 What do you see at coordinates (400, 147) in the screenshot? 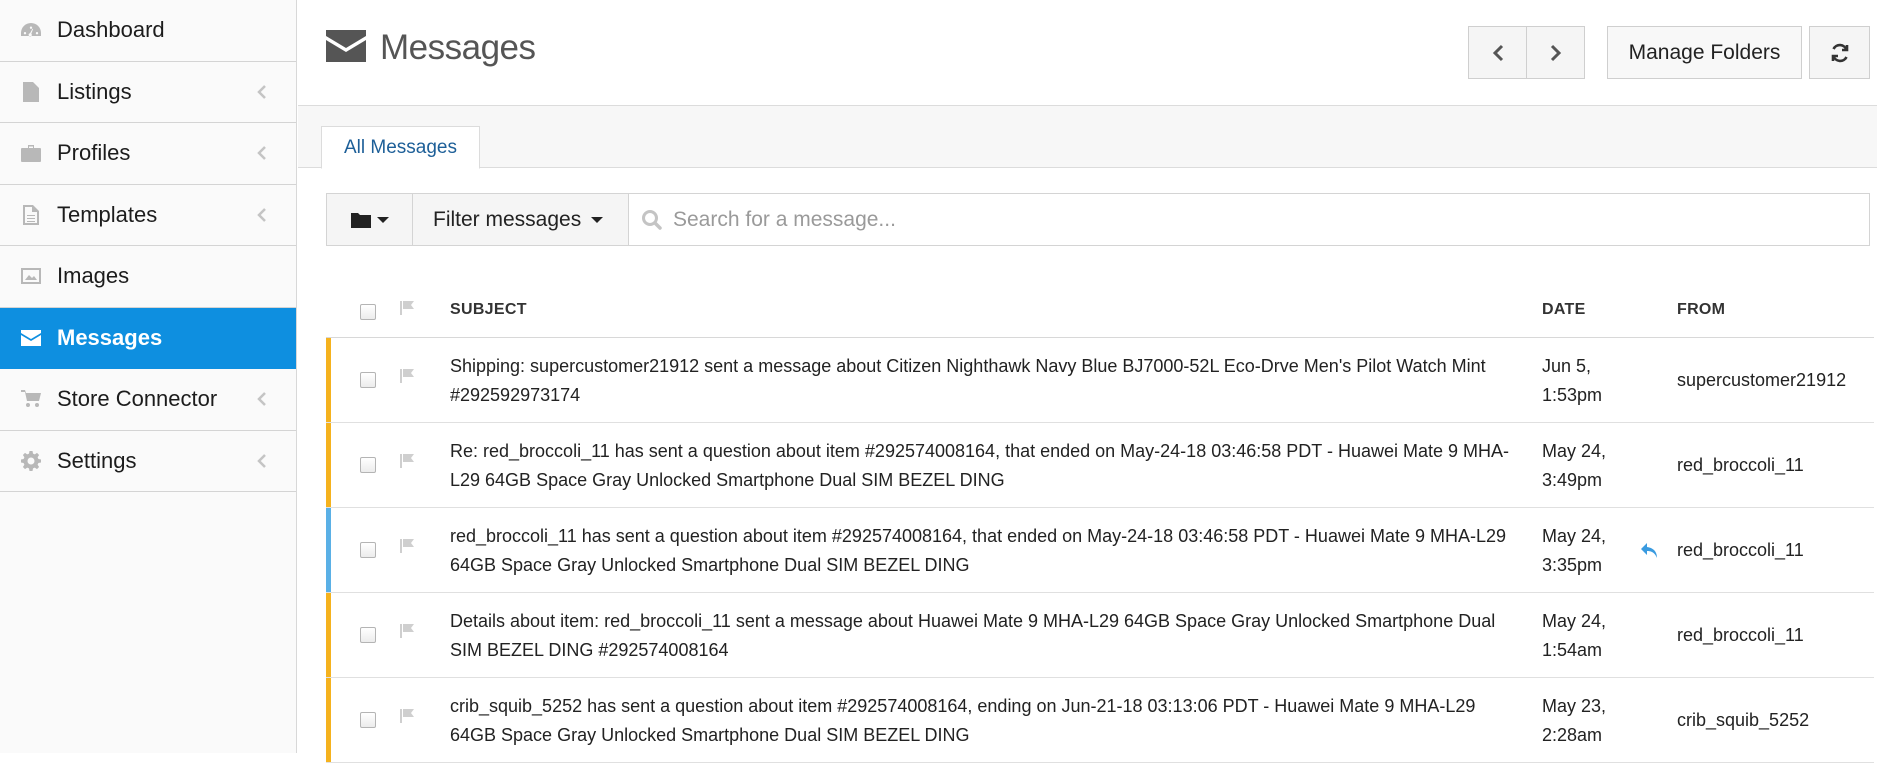
I see `tab-all-messages: All Messages` at bounding box center [400, 147].